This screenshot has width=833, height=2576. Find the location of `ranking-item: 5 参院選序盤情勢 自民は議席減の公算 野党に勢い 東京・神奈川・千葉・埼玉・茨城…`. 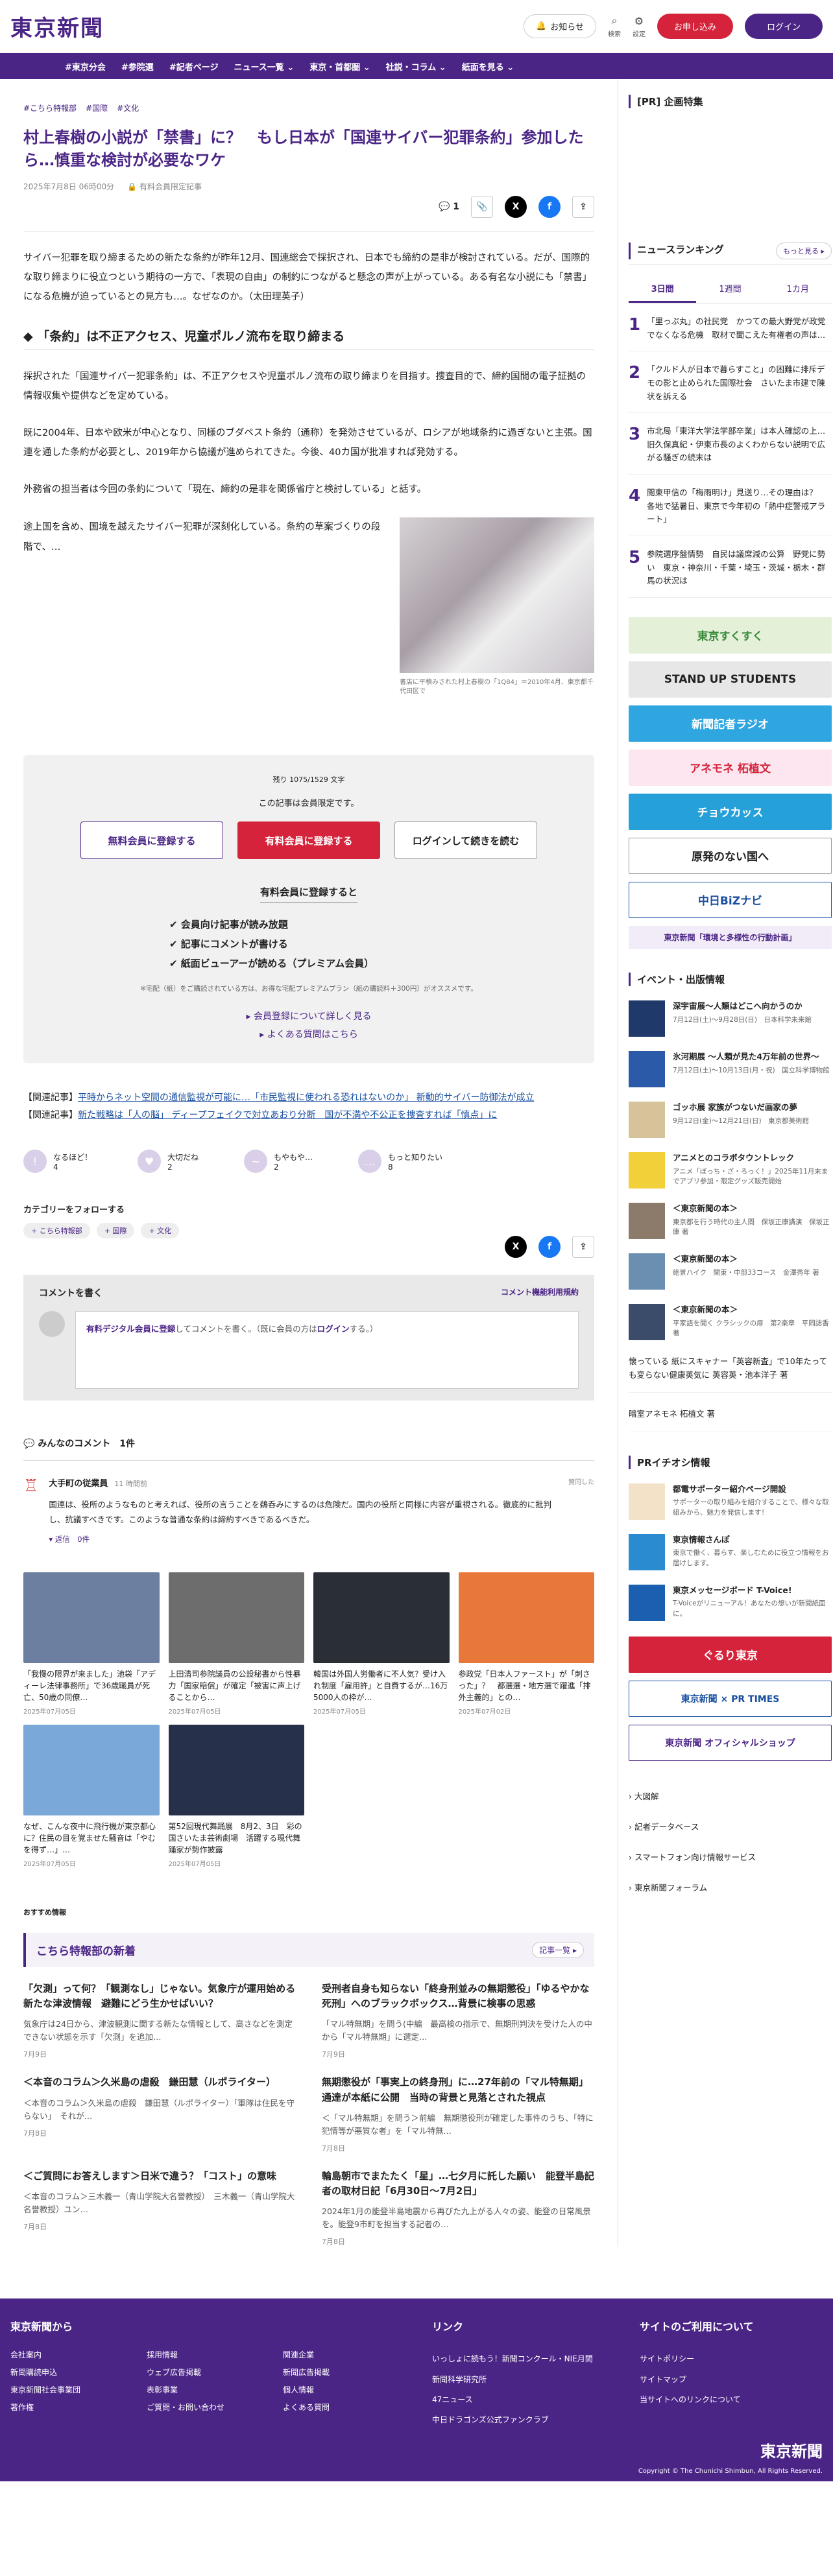

ranking-item: 5 参院選序盤情勢 自民は議席減の公算 野党に勢い 東京・神奈川・千葉・埼玉・茨城… is located at coordinates (730, 573).